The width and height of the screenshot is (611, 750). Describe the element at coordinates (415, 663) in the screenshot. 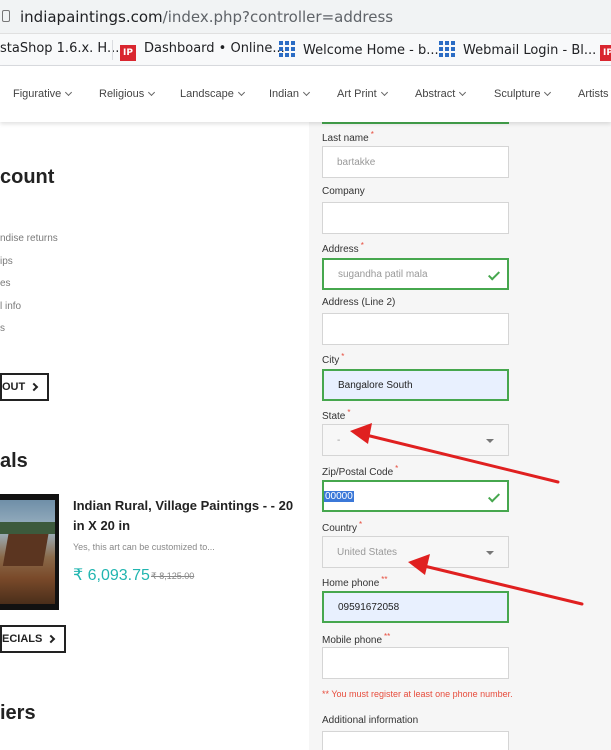

I see `mobile-phone-field` at that location.